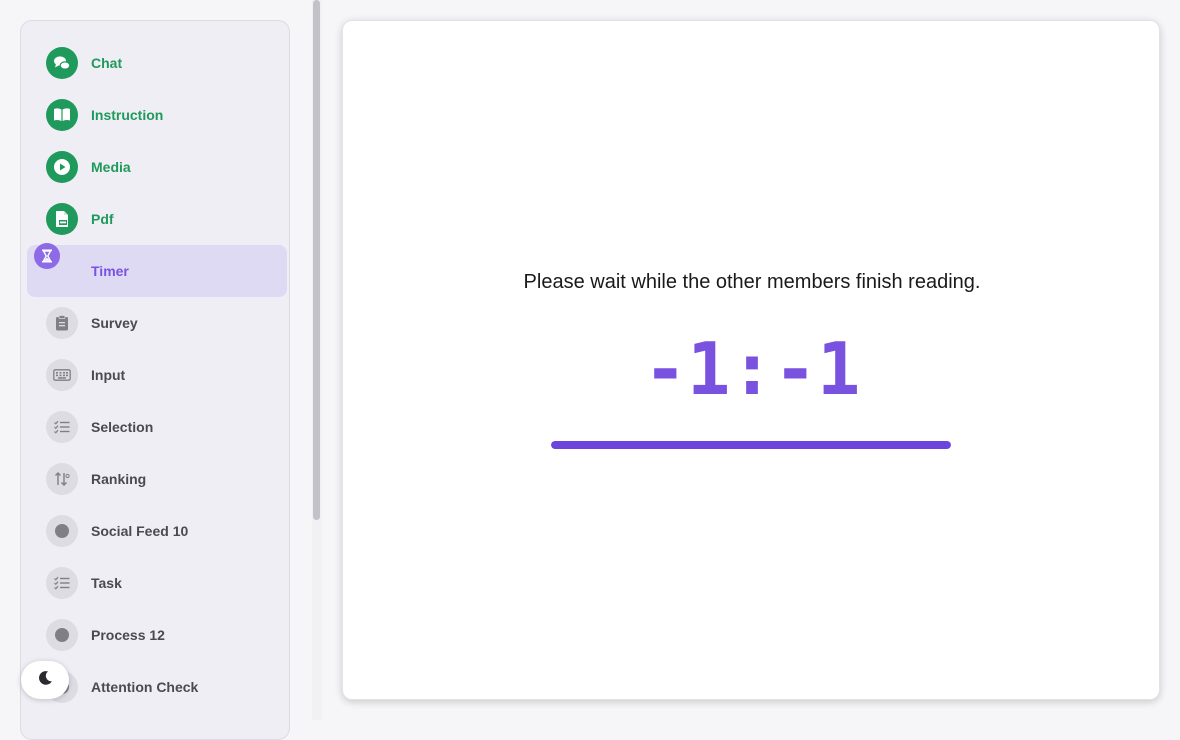 The width and height of the screenshot is (1180, 740). I want to click on sidebar-item-instruction: Instruction, so click(157, 115).